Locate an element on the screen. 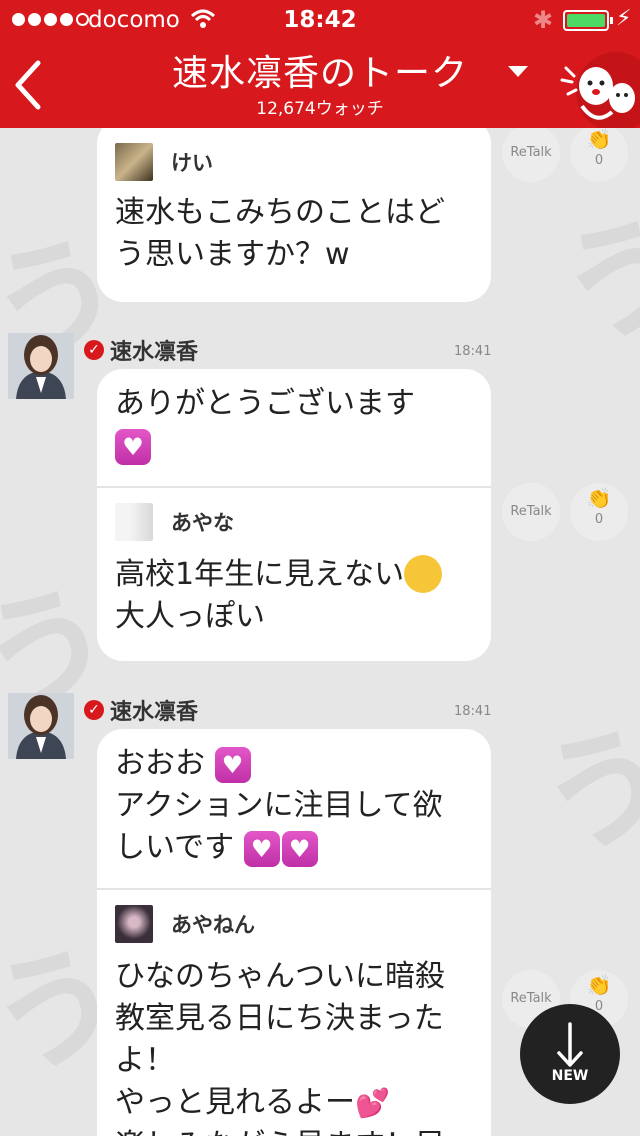  new-messages-button: NEW is located at coordinates (570, 1054).